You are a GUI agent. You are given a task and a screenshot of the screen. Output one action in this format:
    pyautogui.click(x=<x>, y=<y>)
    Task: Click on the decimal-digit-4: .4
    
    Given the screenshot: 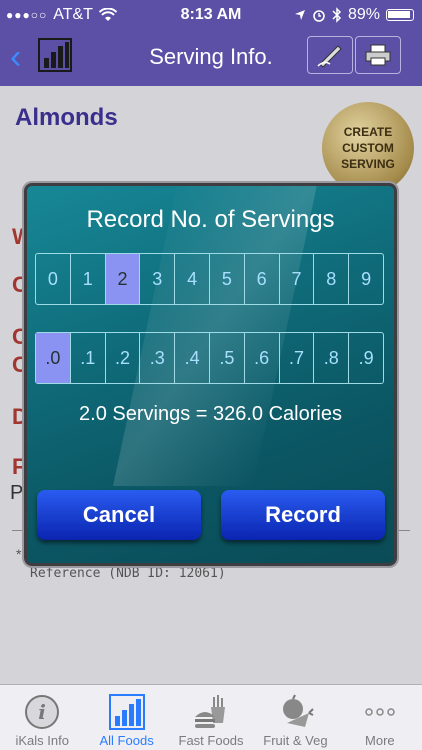 What is the action you would take?
    pyautogui.click(x=192, y=358)
    